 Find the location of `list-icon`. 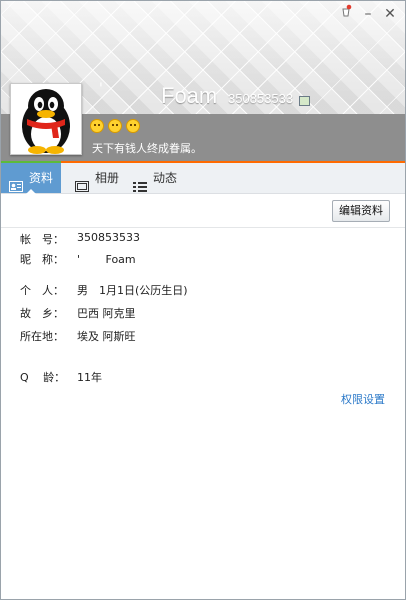

list-icon is located at coordinates (140, 182).